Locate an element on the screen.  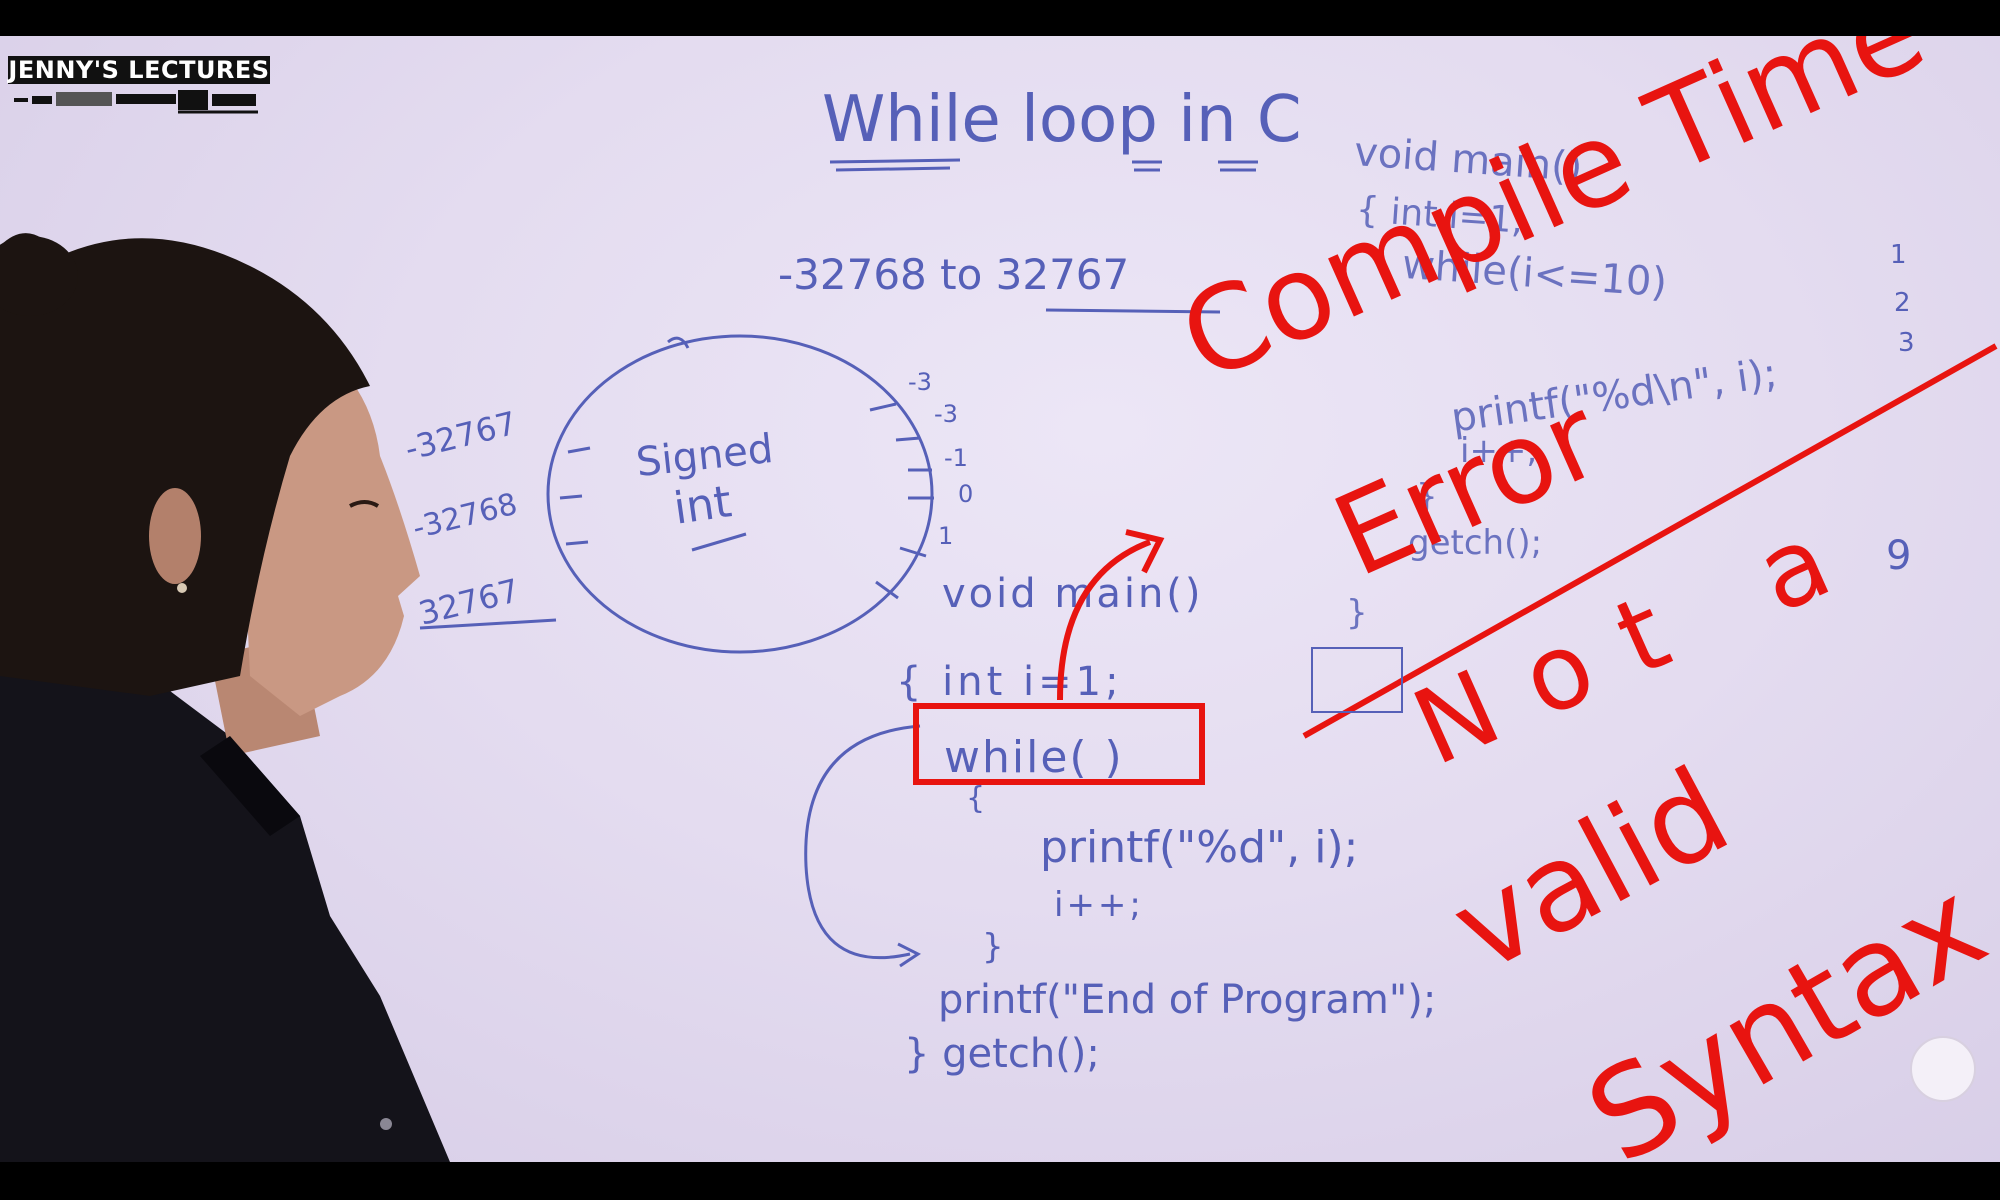
letterbox-top is located at coordinates (1000, 18).